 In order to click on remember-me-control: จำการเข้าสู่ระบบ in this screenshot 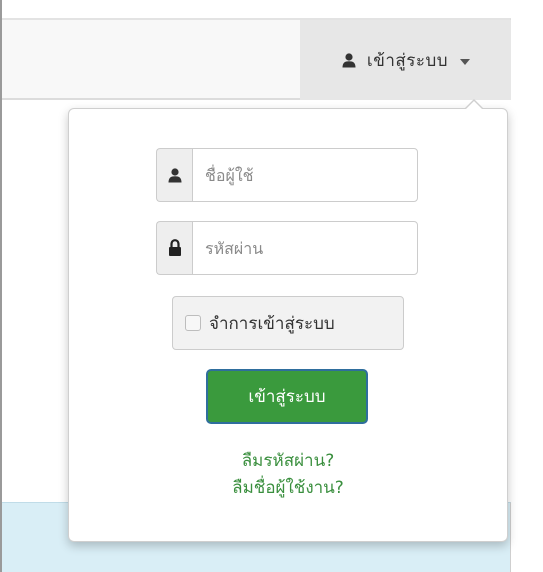, I will do `click(288, 323)`.